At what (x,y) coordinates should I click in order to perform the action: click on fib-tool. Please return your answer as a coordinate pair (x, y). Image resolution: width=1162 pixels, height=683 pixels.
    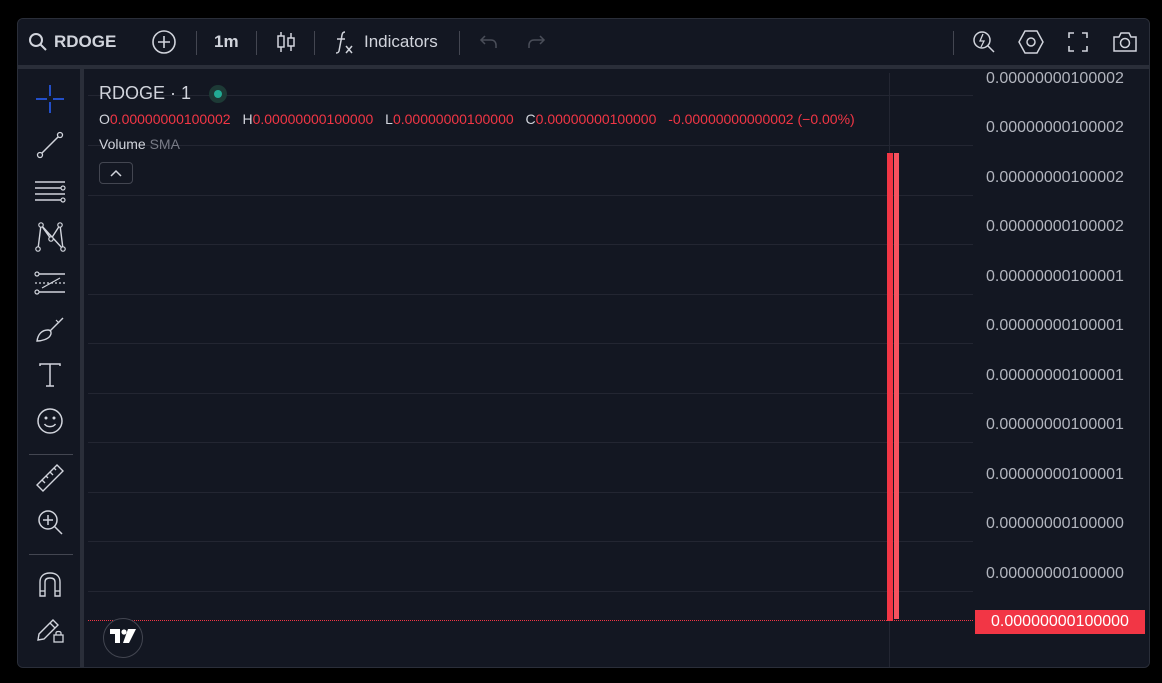
    Looking at the image, I should click on (50, 193).